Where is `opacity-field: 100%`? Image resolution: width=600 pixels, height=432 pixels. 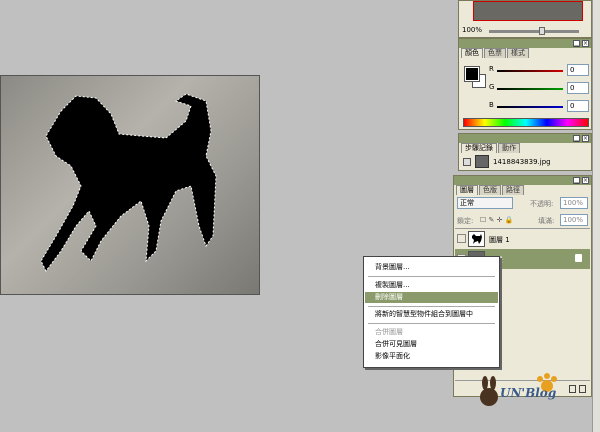 opacity-field: 100% is located at coordinates (574, 203).